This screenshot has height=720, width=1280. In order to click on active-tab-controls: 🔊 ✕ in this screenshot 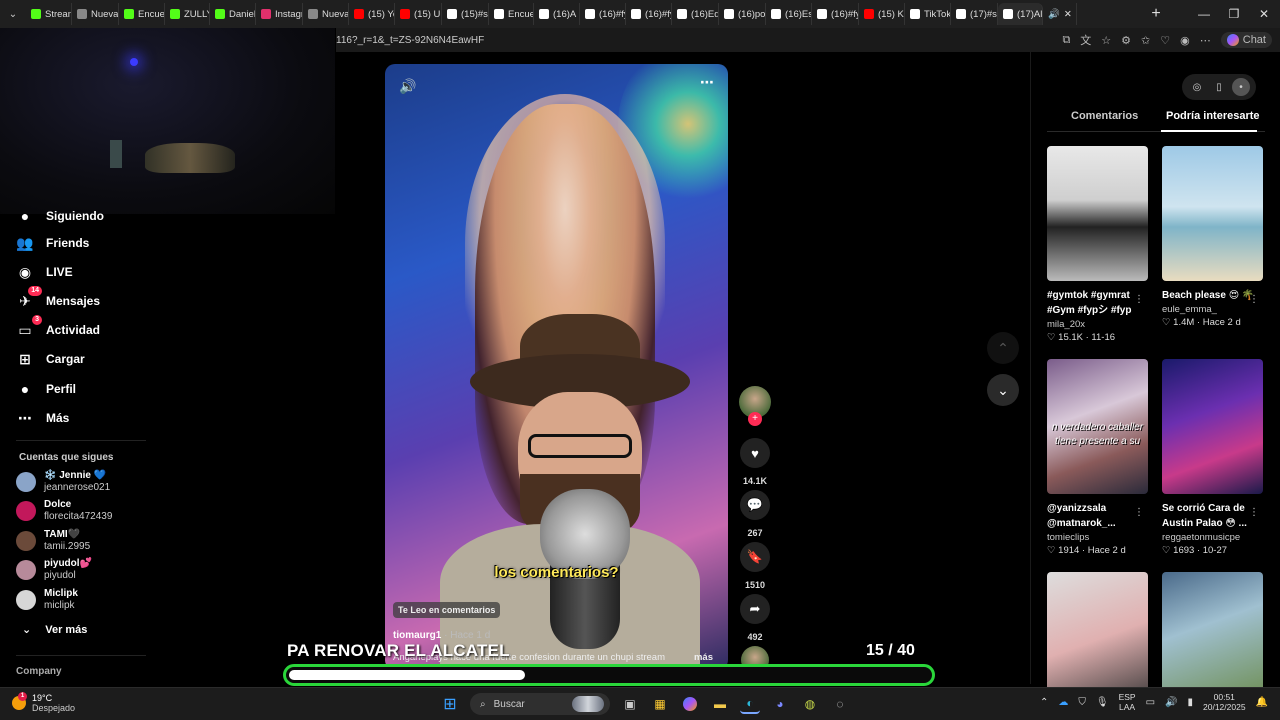, I will do `click(1060, 14)`.